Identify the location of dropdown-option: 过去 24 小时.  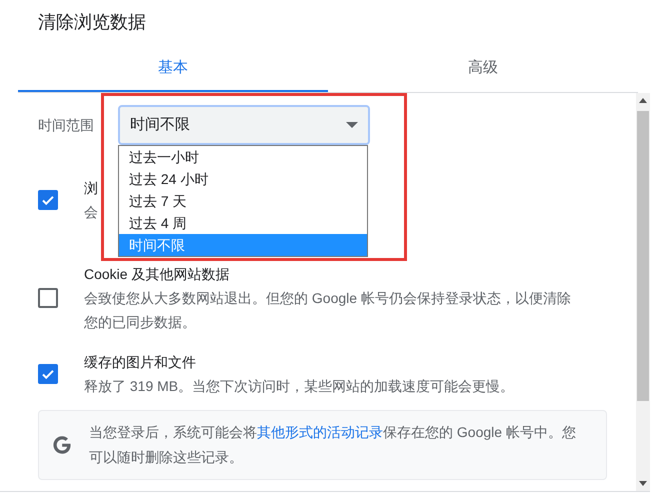
(243, 179).